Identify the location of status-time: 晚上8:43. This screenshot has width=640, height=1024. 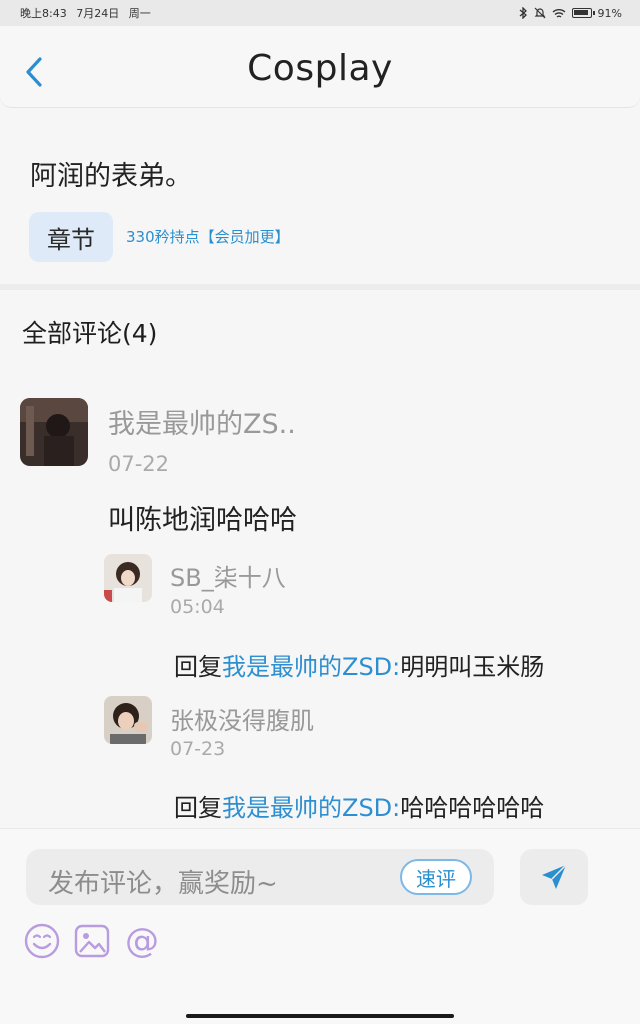
(43, 13).